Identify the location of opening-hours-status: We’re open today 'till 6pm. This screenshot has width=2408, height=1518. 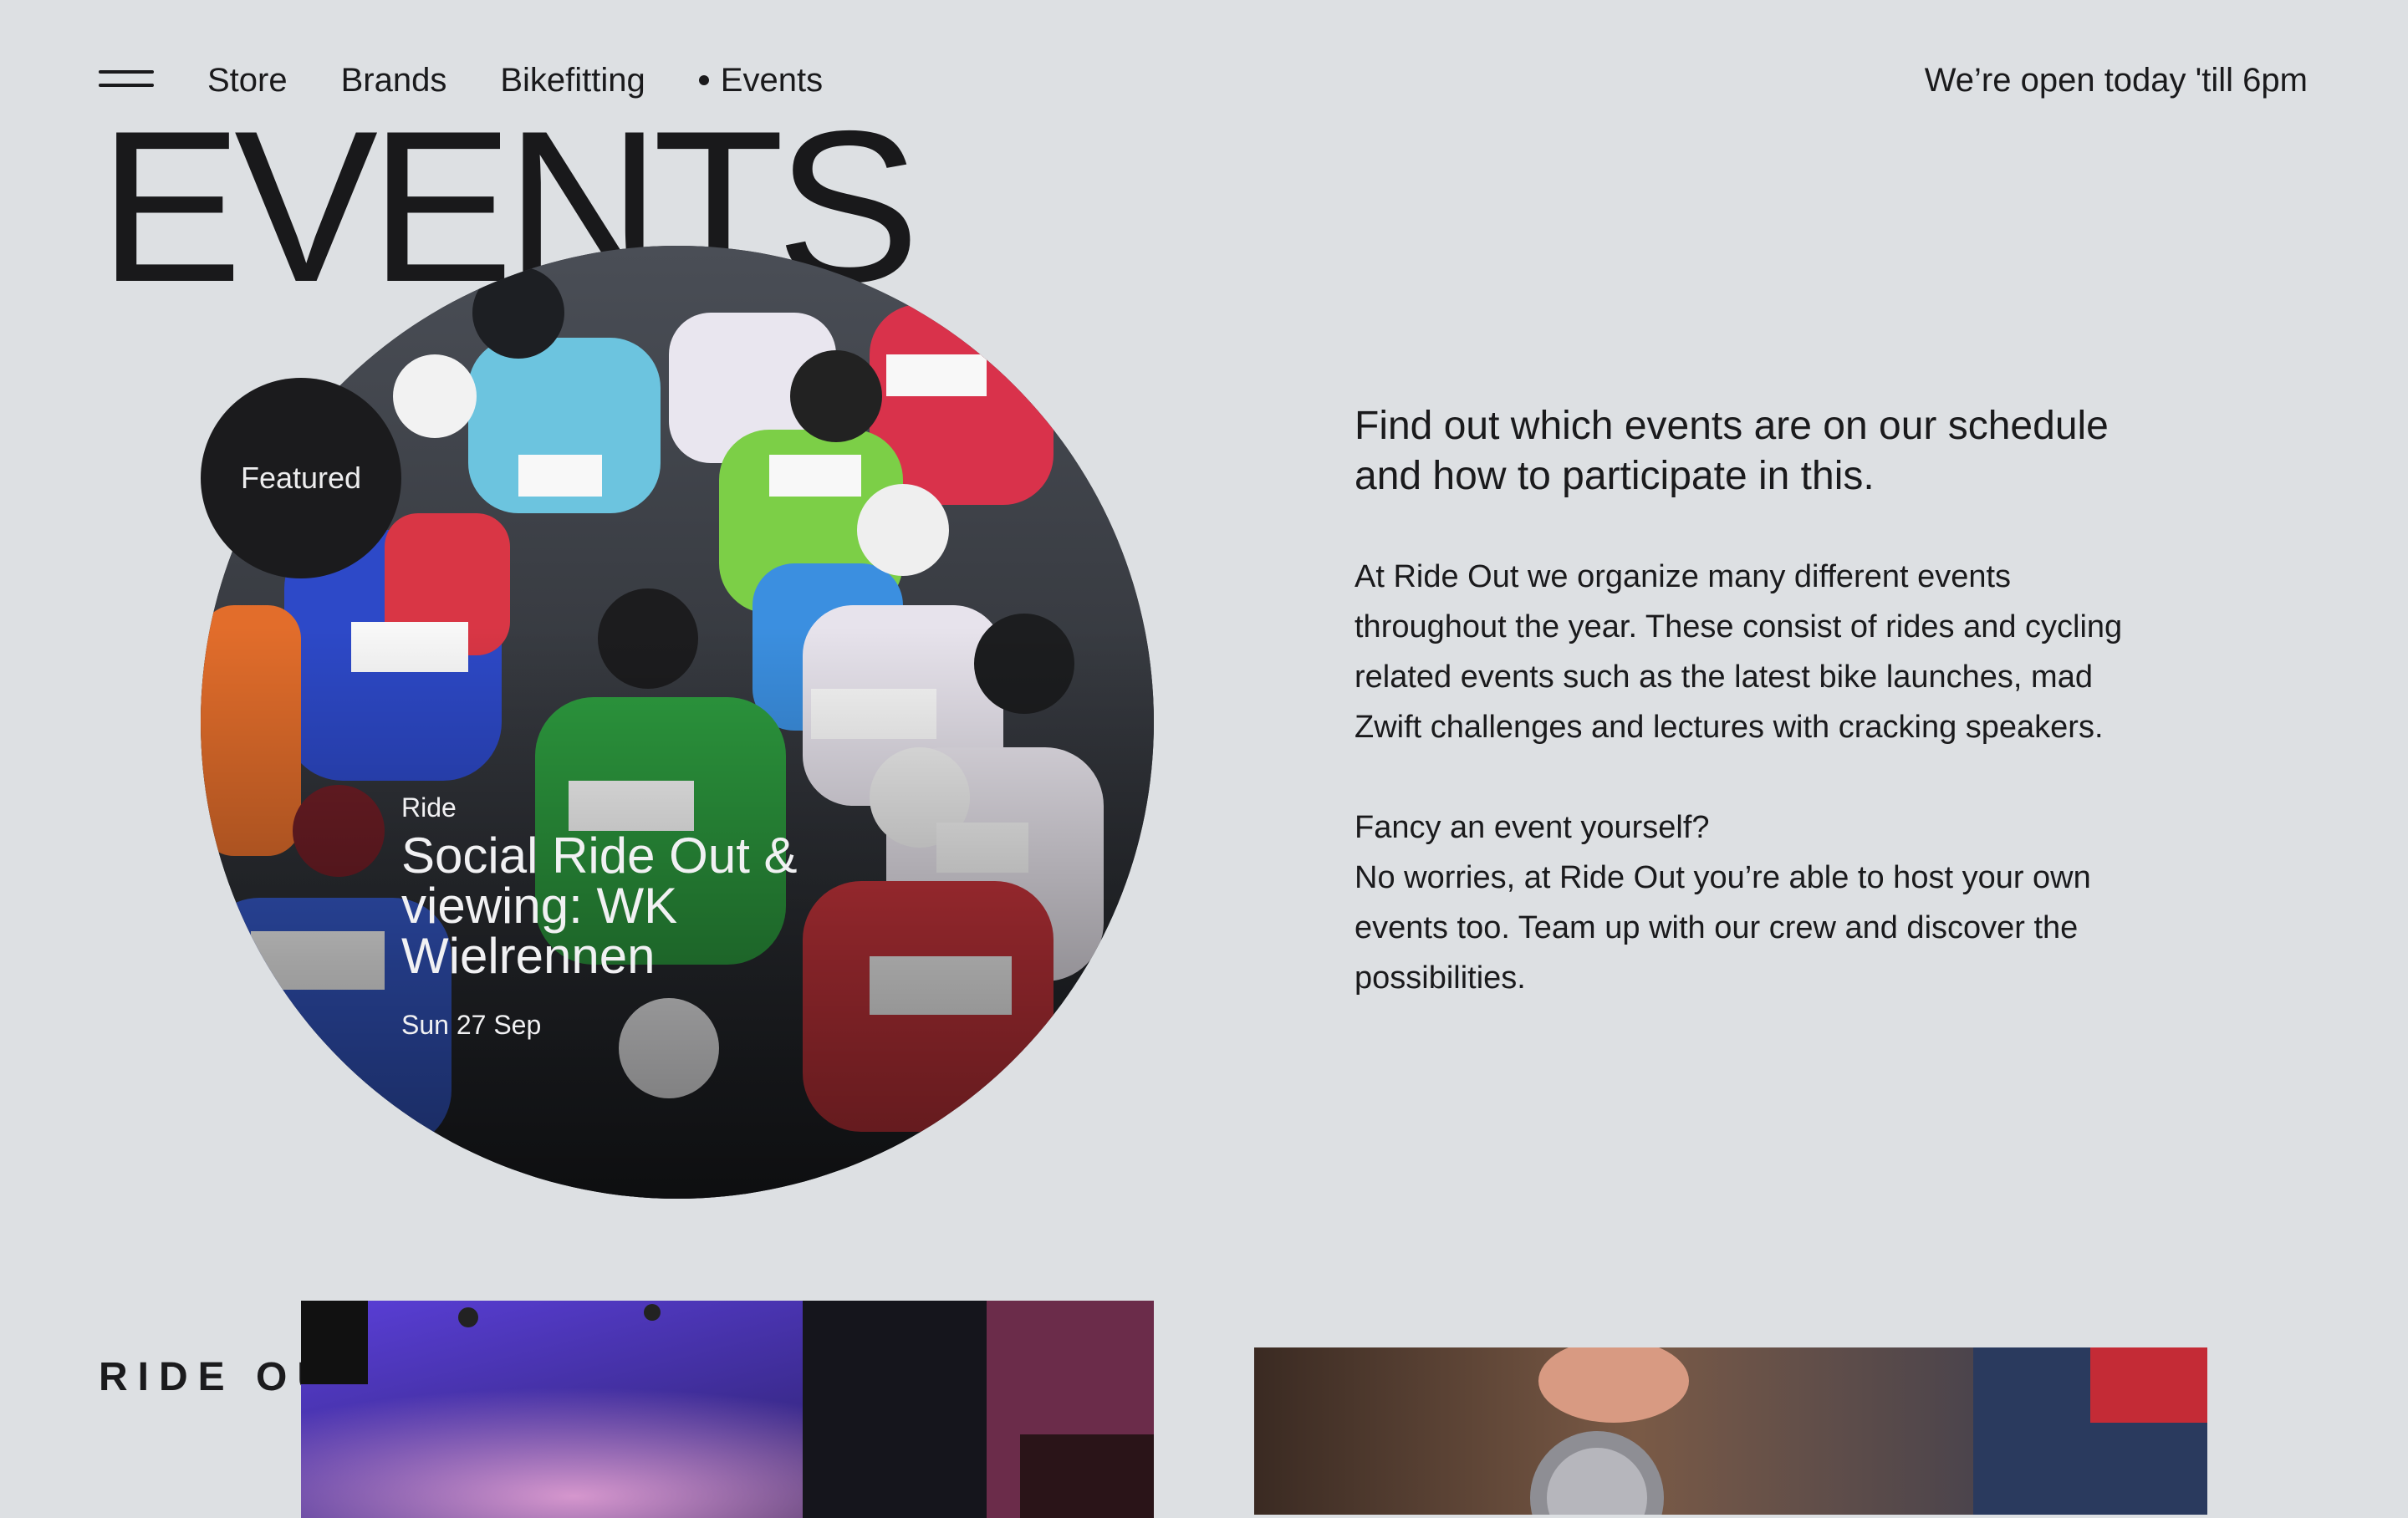
(2116, 80).